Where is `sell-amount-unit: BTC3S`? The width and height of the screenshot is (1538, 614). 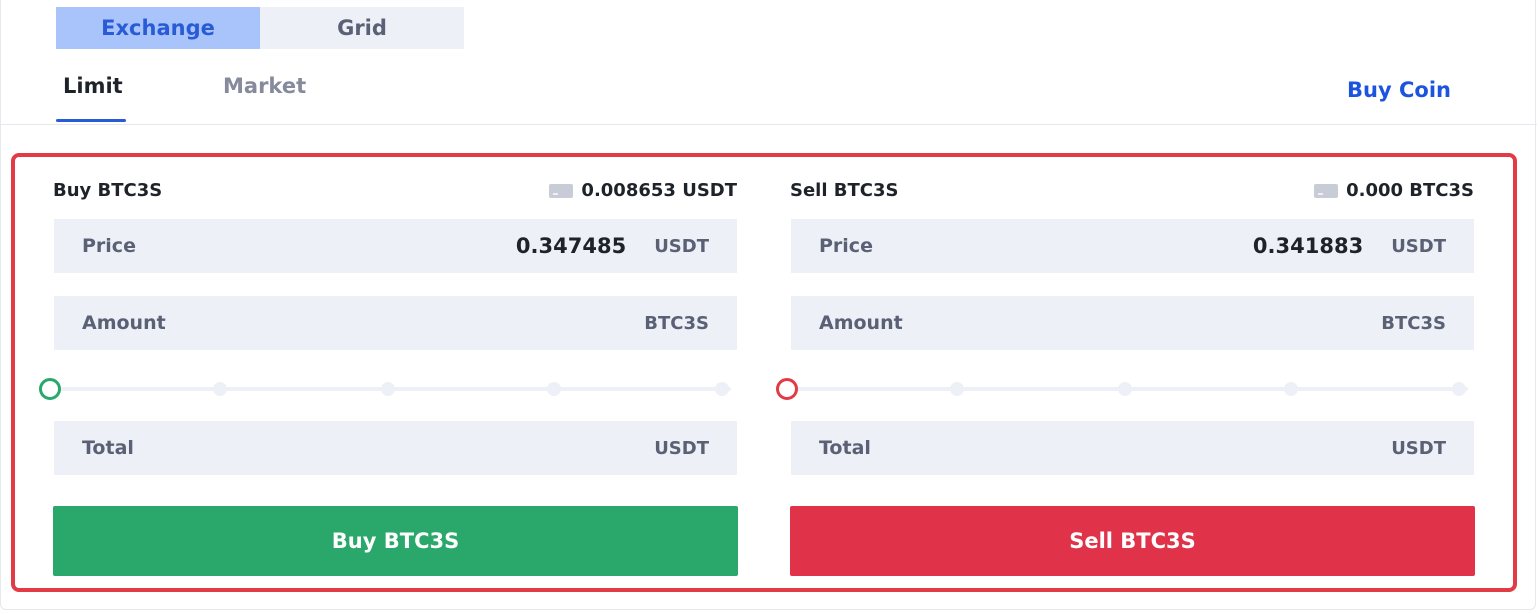
sell-amount-unit: BTC3S is located at coordinates (1413, 323).